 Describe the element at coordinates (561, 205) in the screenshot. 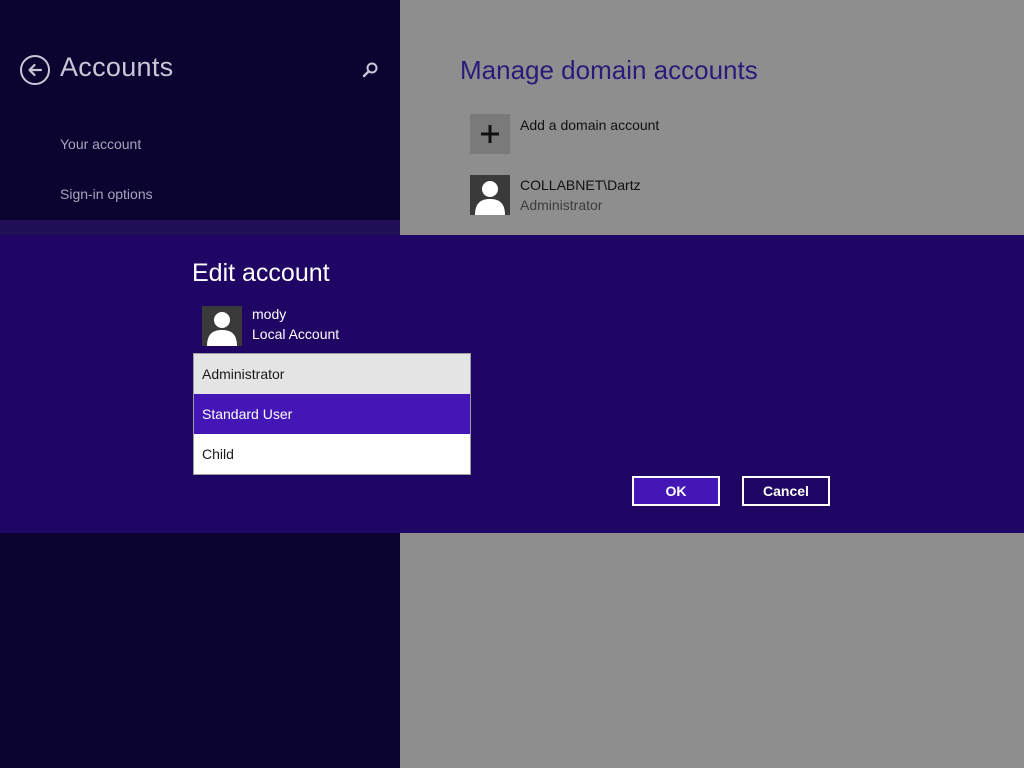

I see `account-role: Administrator` at that location.